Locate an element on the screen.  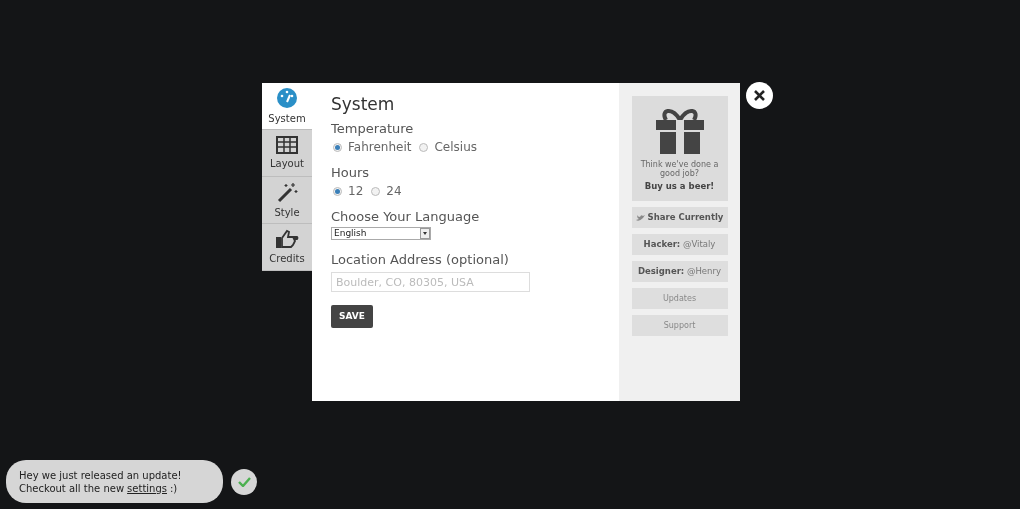
thumbs-up-icon is located at coordinates (287, 238).